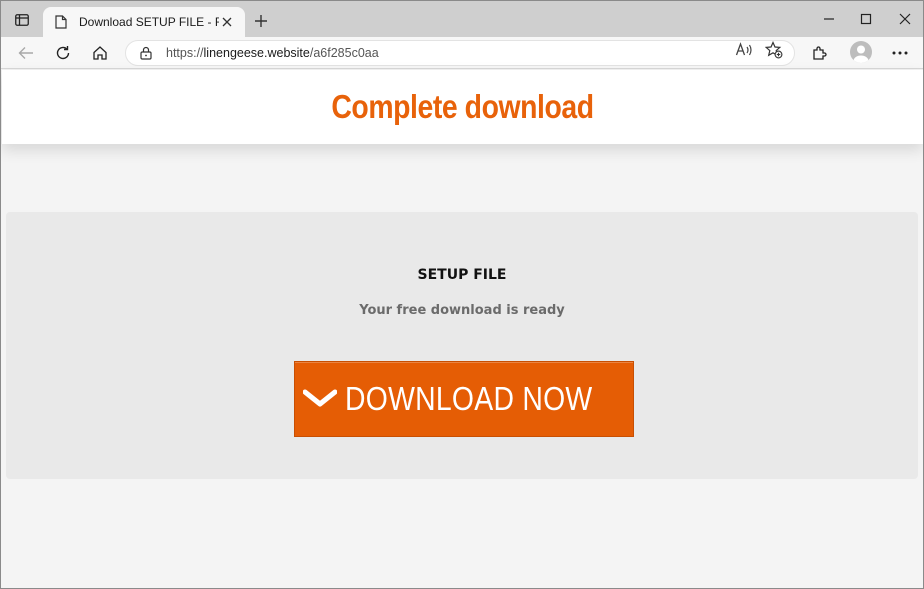  What do you see at coordinates (866, 19) in the screenshot?
I see `maximize-icon` at bounding box center [866, 19].